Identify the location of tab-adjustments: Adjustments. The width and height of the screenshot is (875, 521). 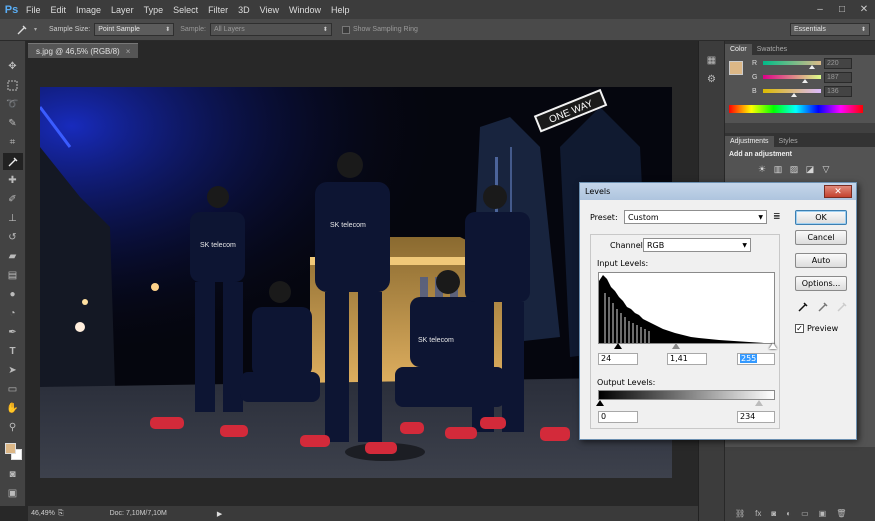
(749, 141).